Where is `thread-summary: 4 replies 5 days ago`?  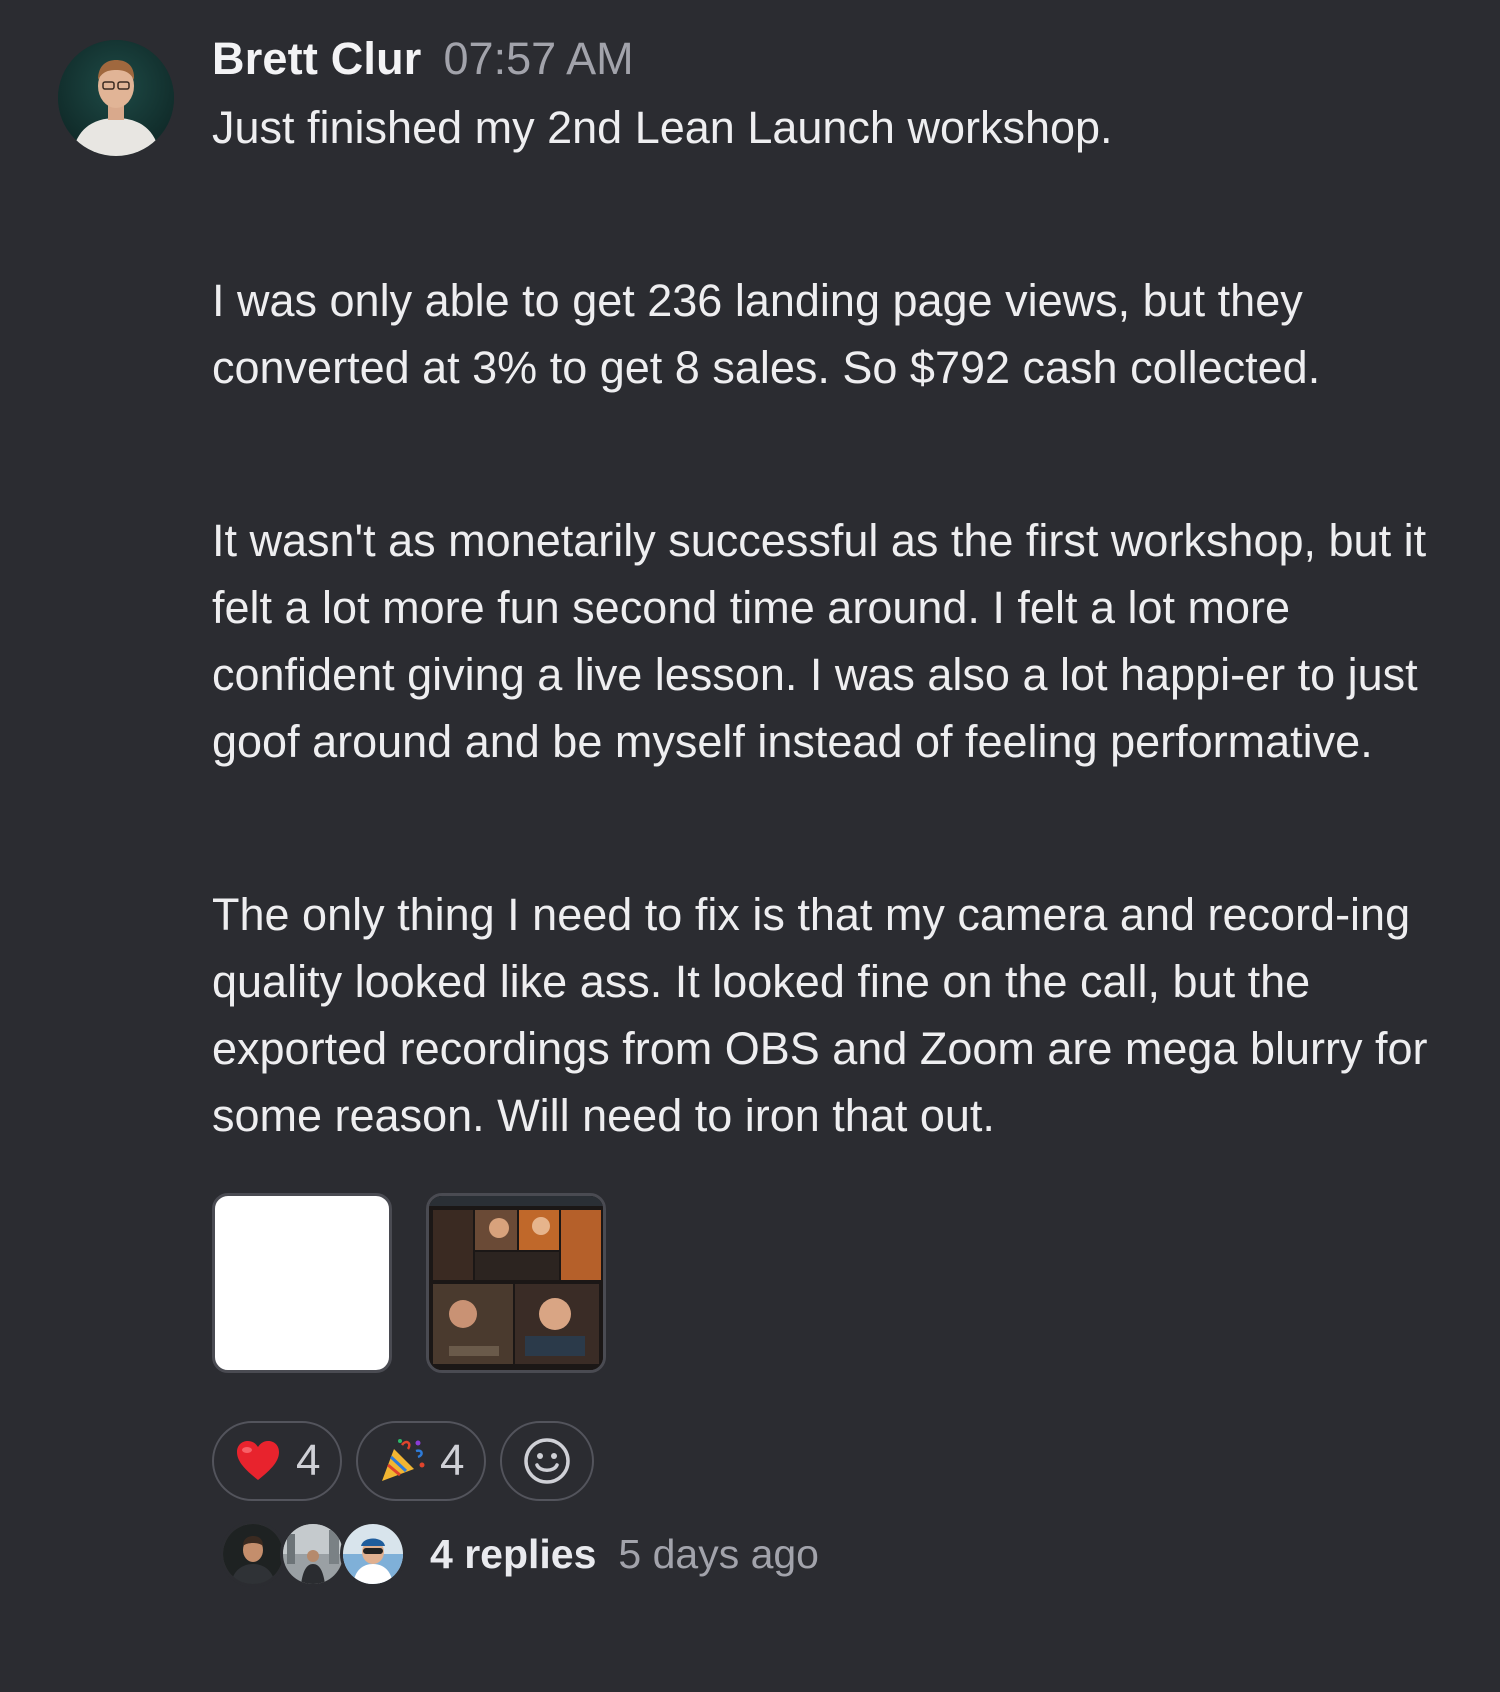
thread-summary: 4 replies 5 days ago is located at coordinates (836, 1554).